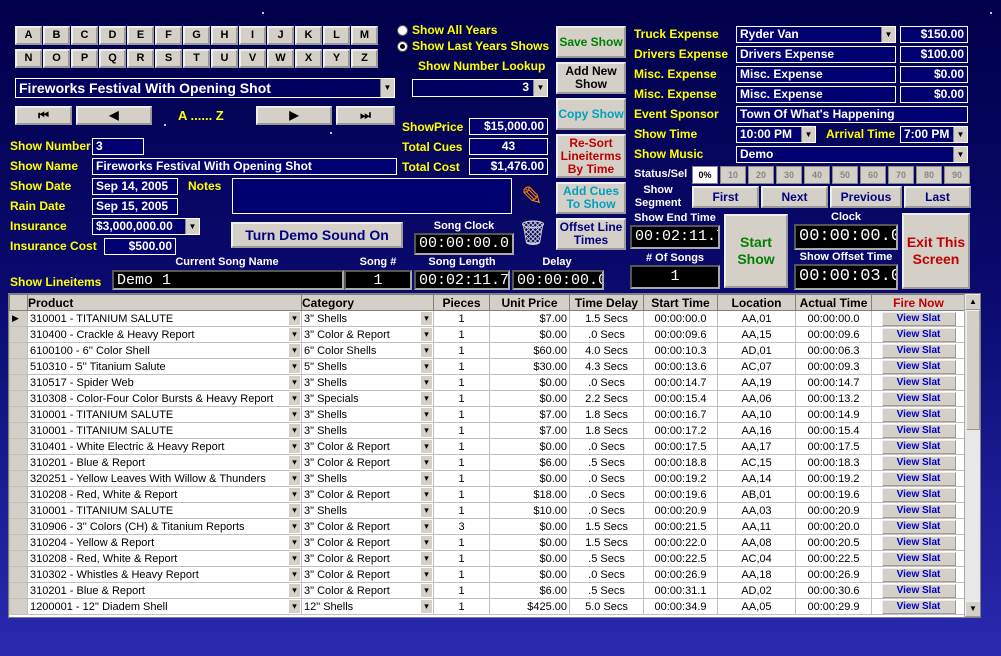 The height and width of the screenshot is (656, 1001). What do you see at coordinates (18, 318) in the screenshot?
I see `row-selector: ▶` at bounding box center [18, 318].